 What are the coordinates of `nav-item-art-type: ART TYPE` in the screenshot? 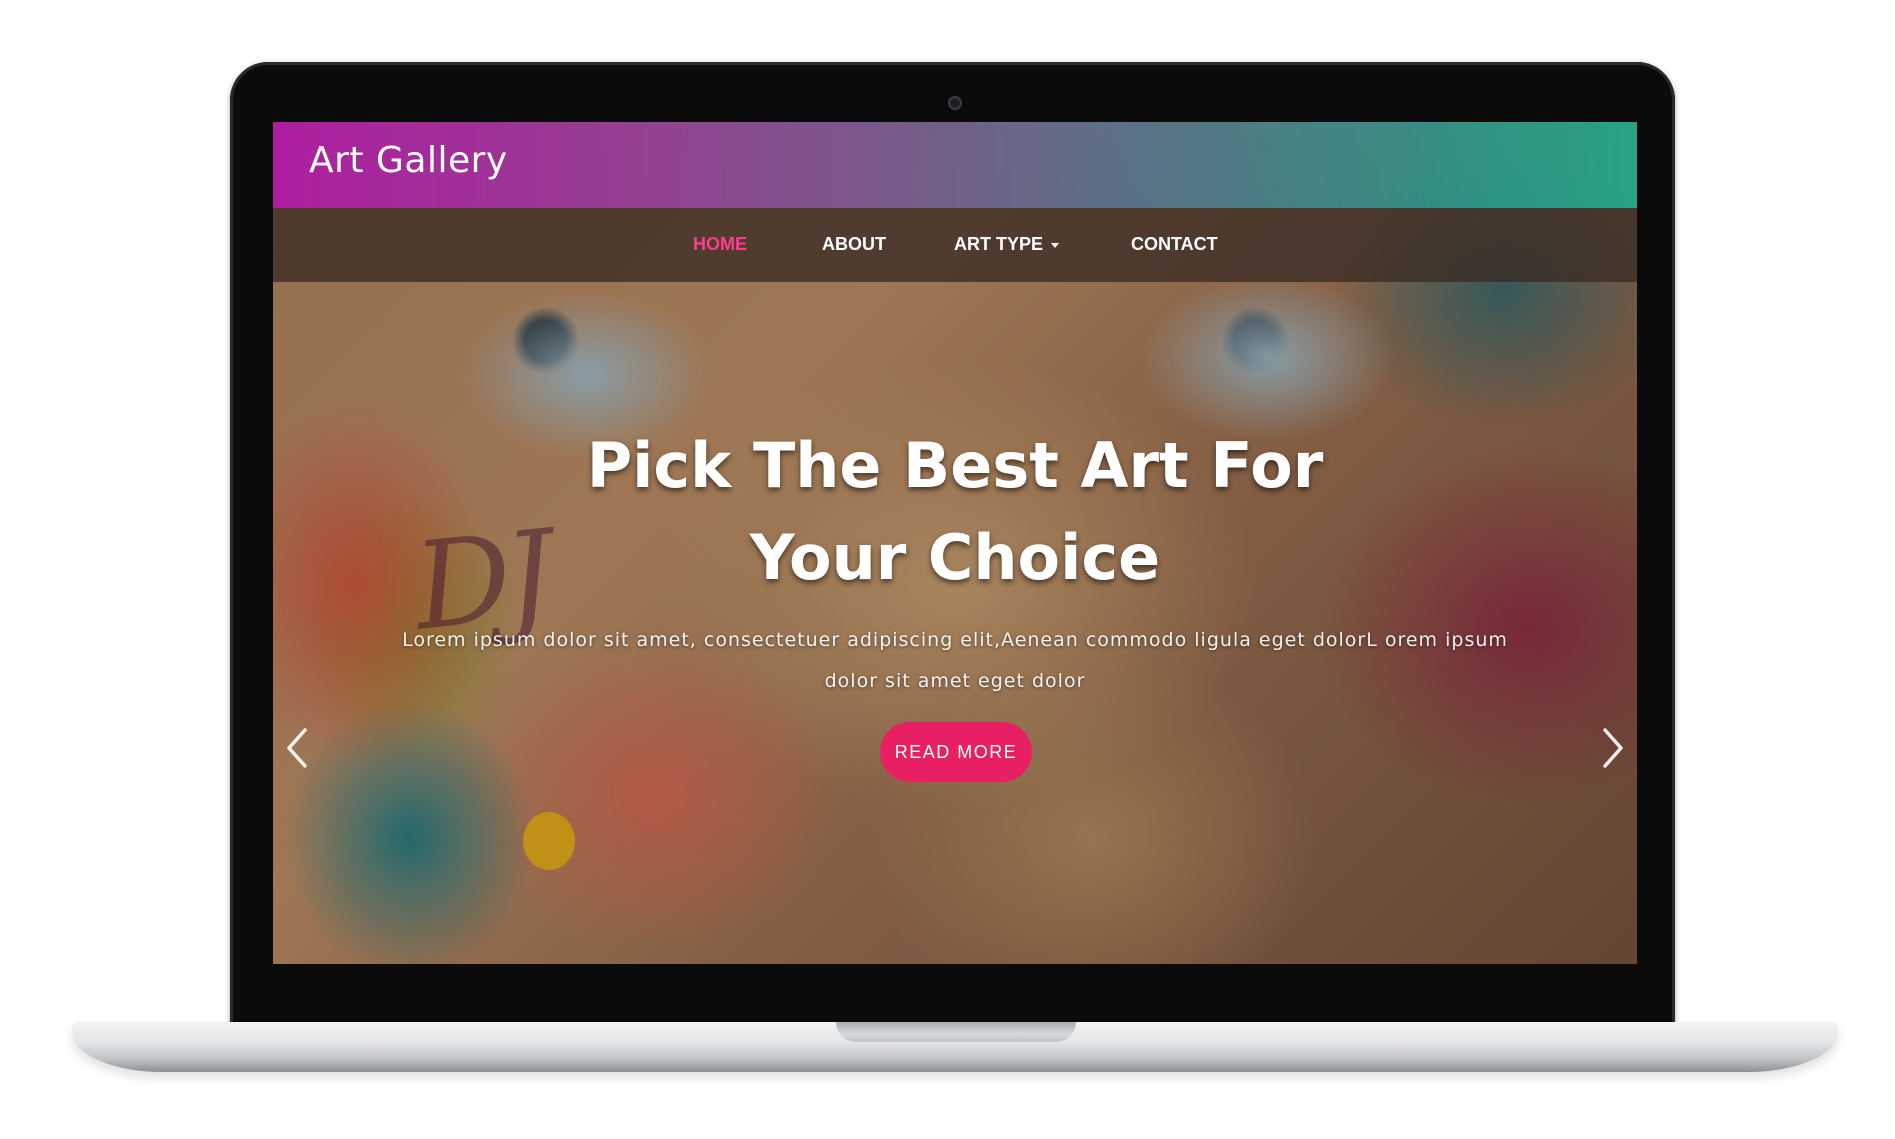 It's located at (1007, 244).